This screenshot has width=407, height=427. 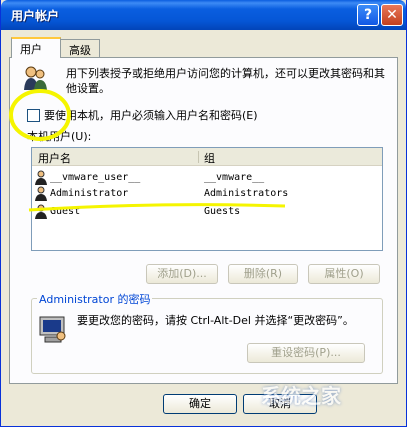 I want to click on close-button: ✕, so click(x=392, y=15).